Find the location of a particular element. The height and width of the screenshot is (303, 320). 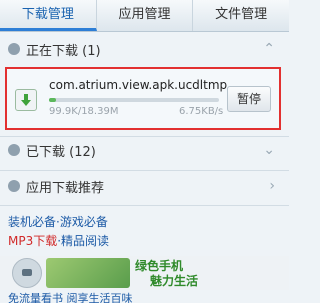

section-downloaded: 已下载 (12) ⌄ is located at coordinates (144, 150).